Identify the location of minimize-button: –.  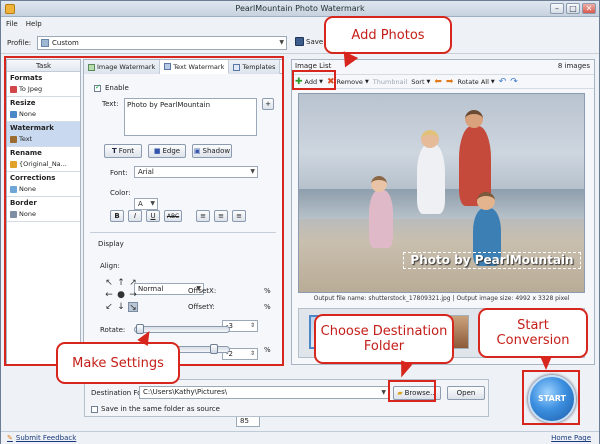
(557, 8).